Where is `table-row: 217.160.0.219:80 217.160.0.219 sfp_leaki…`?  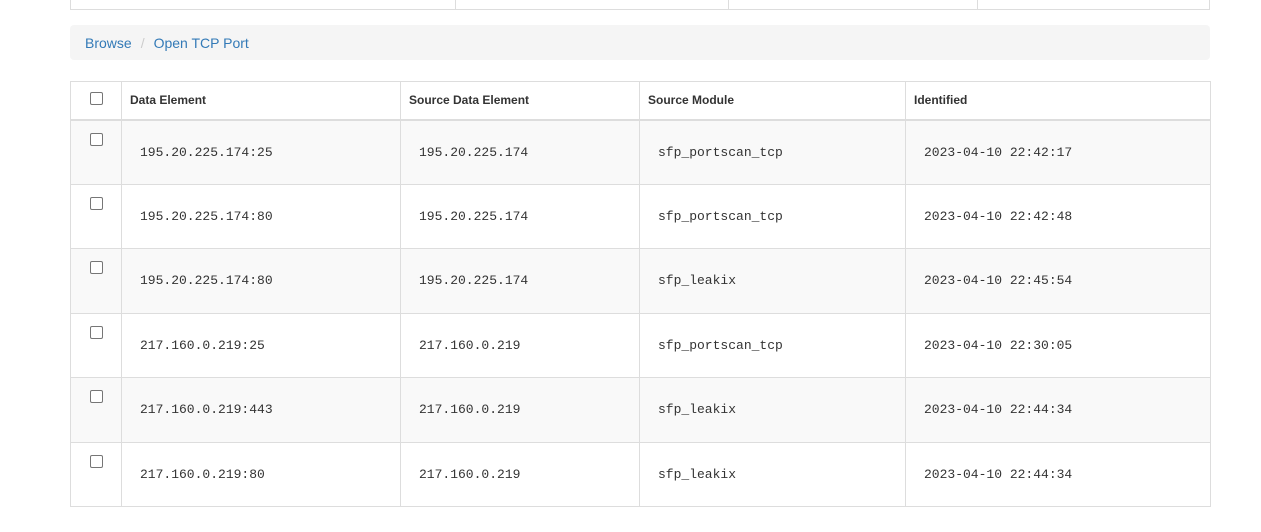 table-row: 217.160.0.219:80 217.160.0.219 sfp_leaki… is located at coordinates (640, 474).